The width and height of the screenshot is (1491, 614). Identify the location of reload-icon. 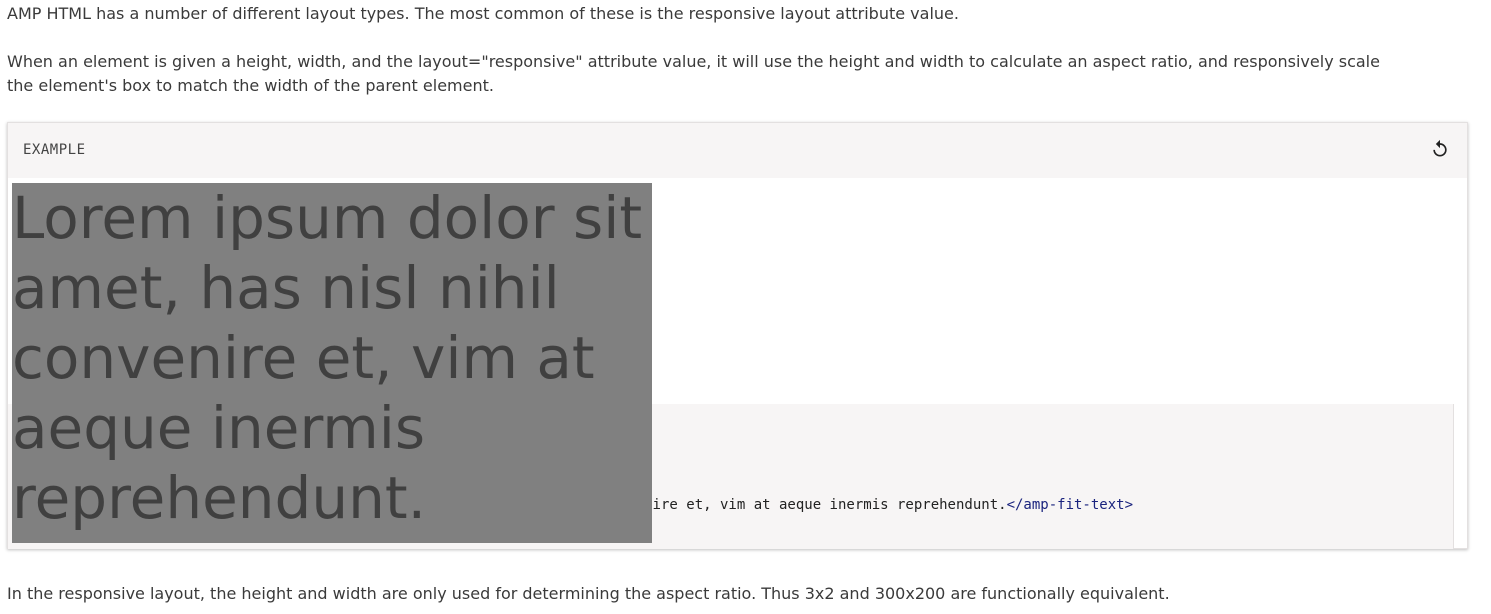
(1440, 148).